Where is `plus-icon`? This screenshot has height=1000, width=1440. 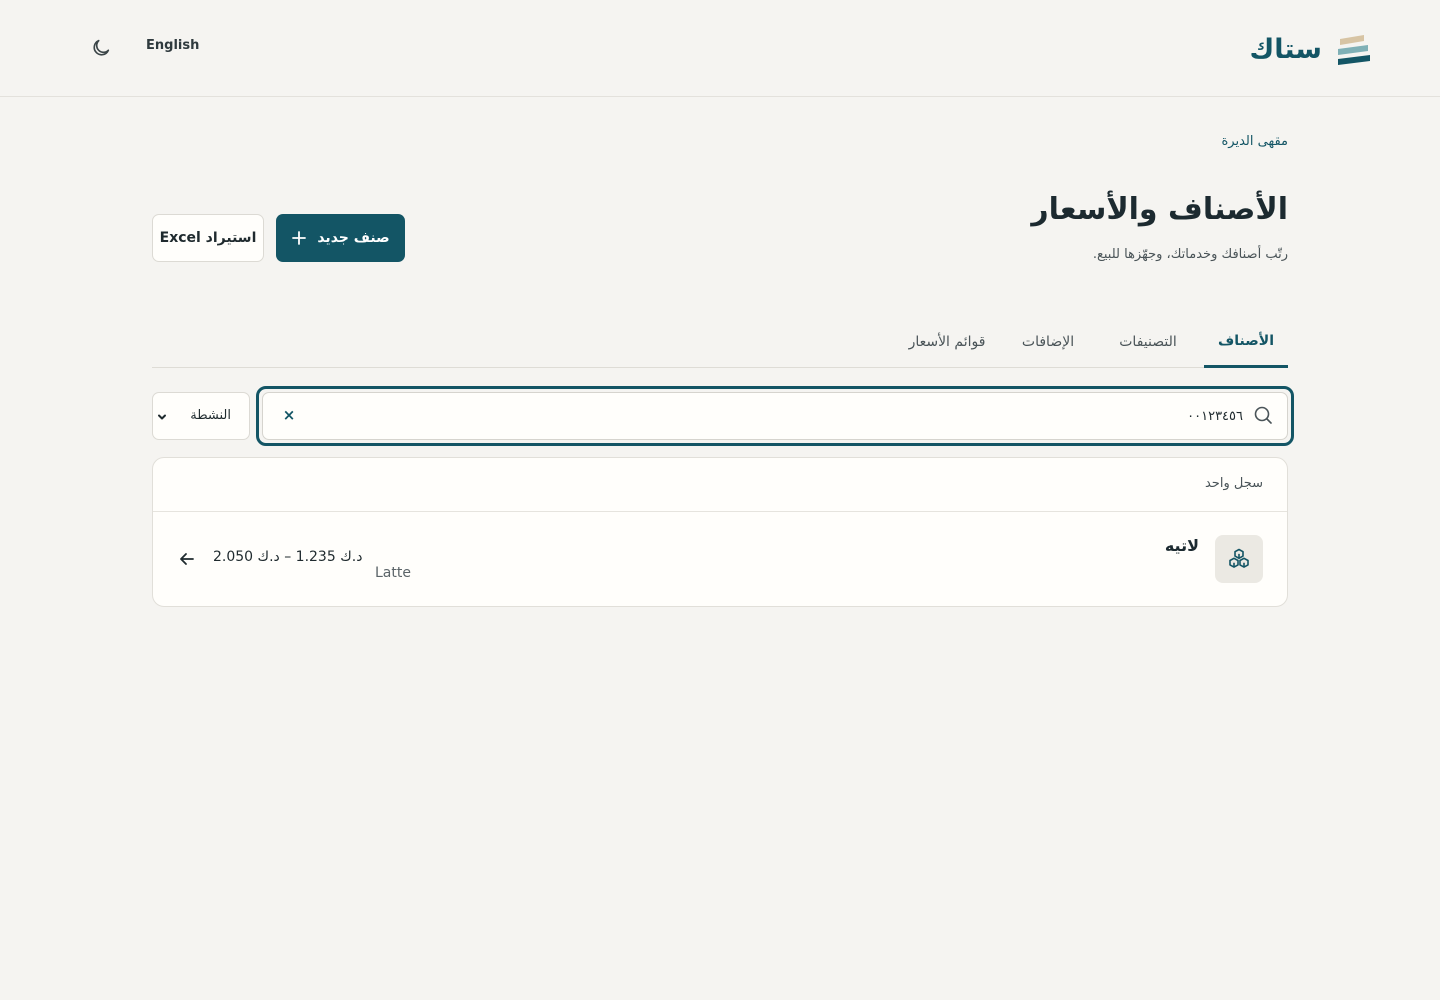
plus-icon is located at coordinates (299, 238).